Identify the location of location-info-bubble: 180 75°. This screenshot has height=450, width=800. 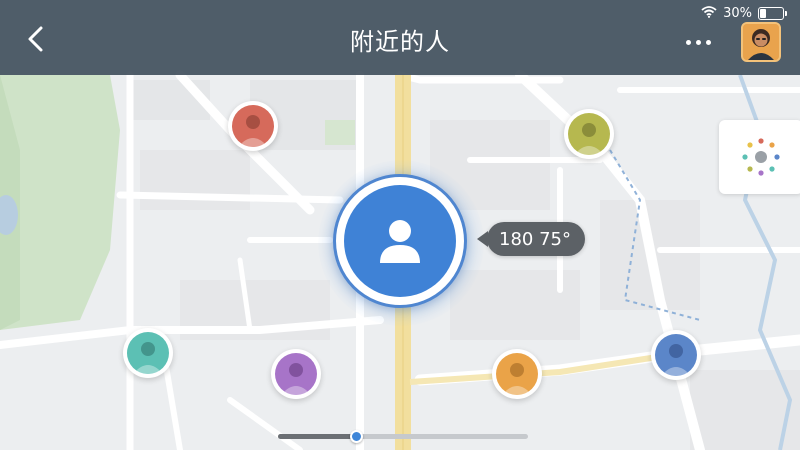
(531, 239).